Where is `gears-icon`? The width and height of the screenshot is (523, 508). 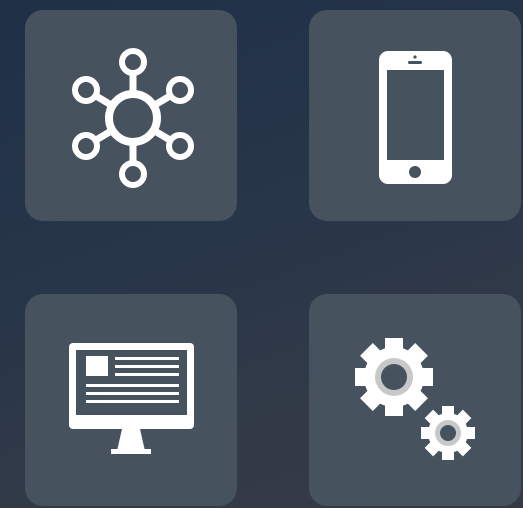
gears-icon is located at coordinates (415, 399).